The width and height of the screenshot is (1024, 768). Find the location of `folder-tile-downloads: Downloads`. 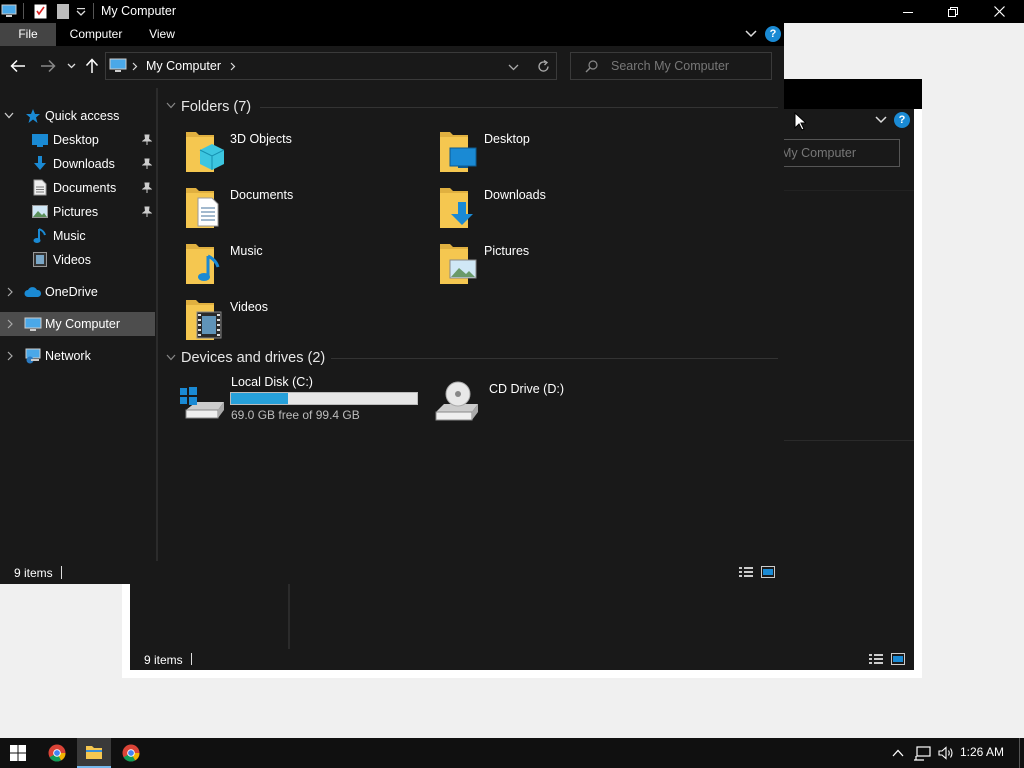

folder-tile-downloads: Downloads is located at coordinates (554, 209).